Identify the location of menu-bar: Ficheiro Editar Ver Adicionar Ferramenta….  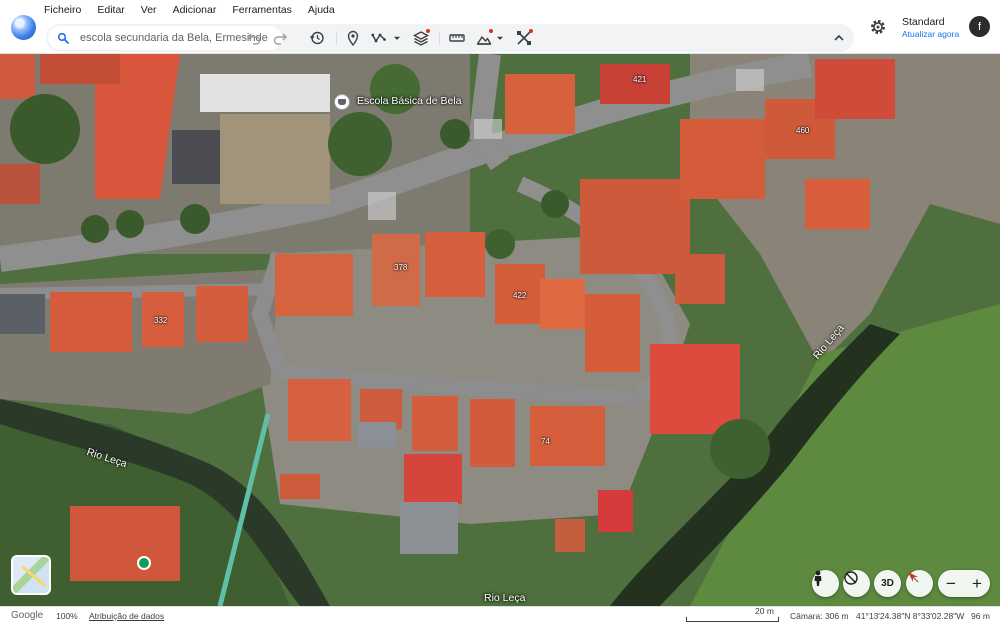
(197, 11).